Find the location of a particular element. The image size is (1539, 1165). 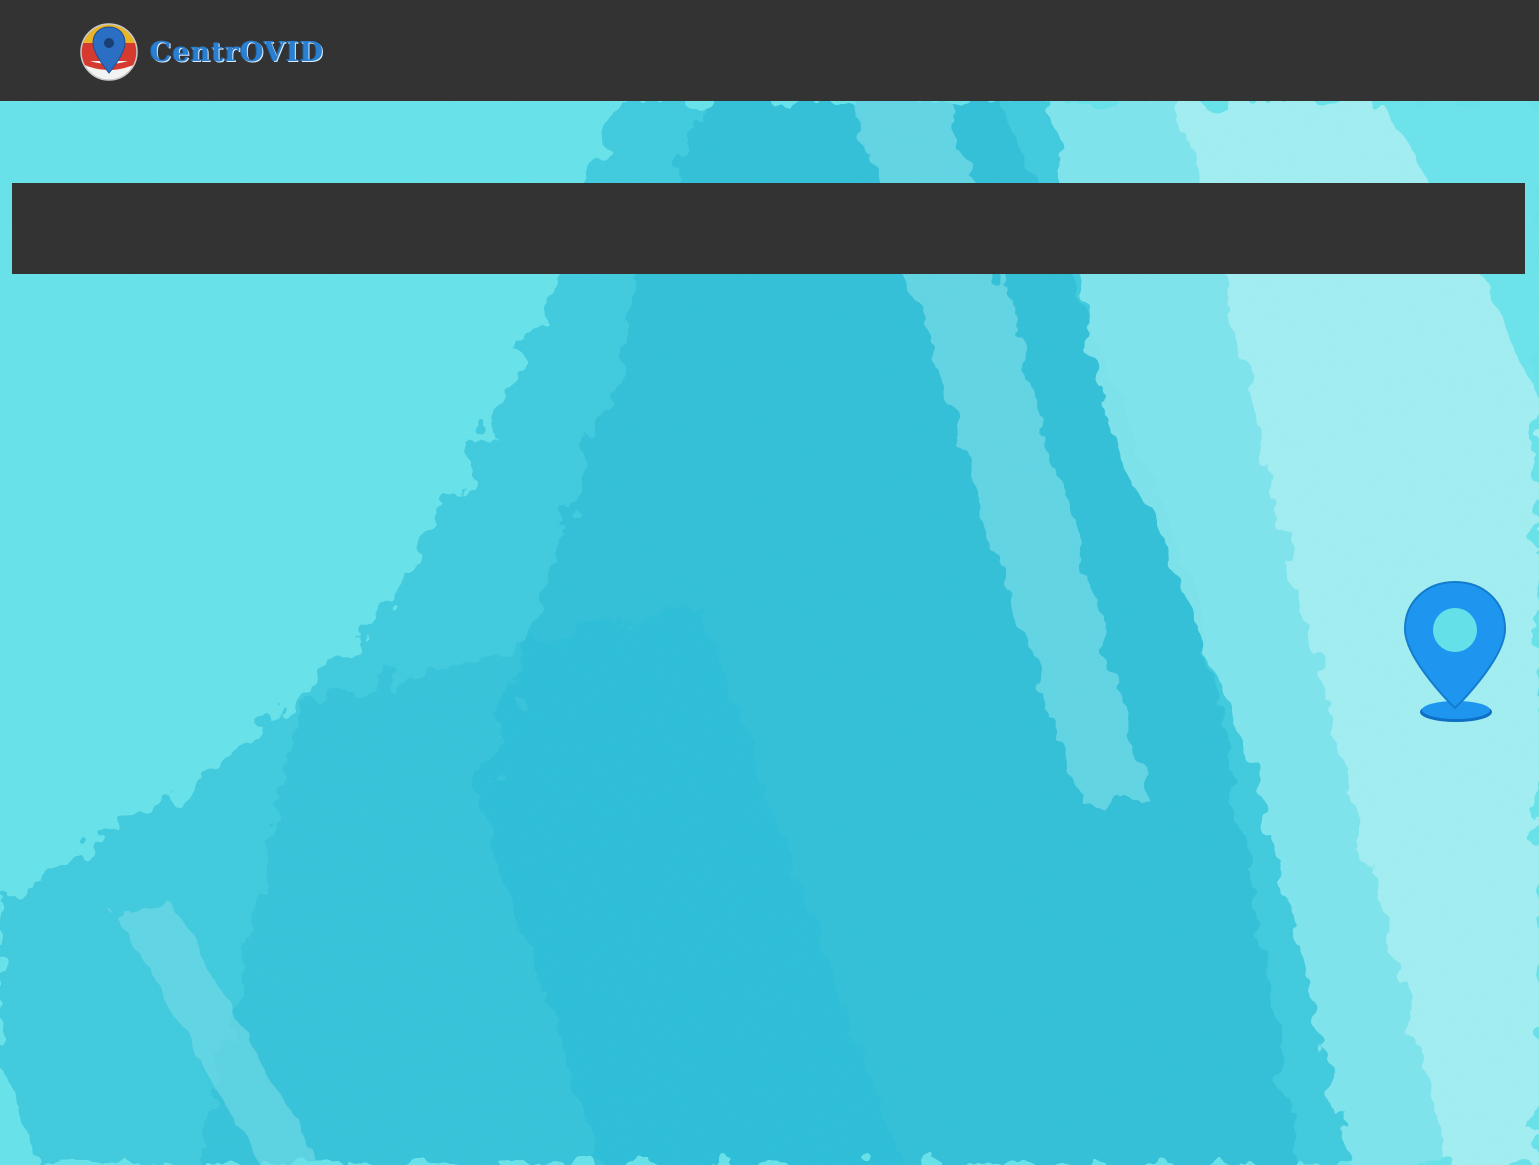

top-navbar: CentrOVID is located at coordinates (769, 50).